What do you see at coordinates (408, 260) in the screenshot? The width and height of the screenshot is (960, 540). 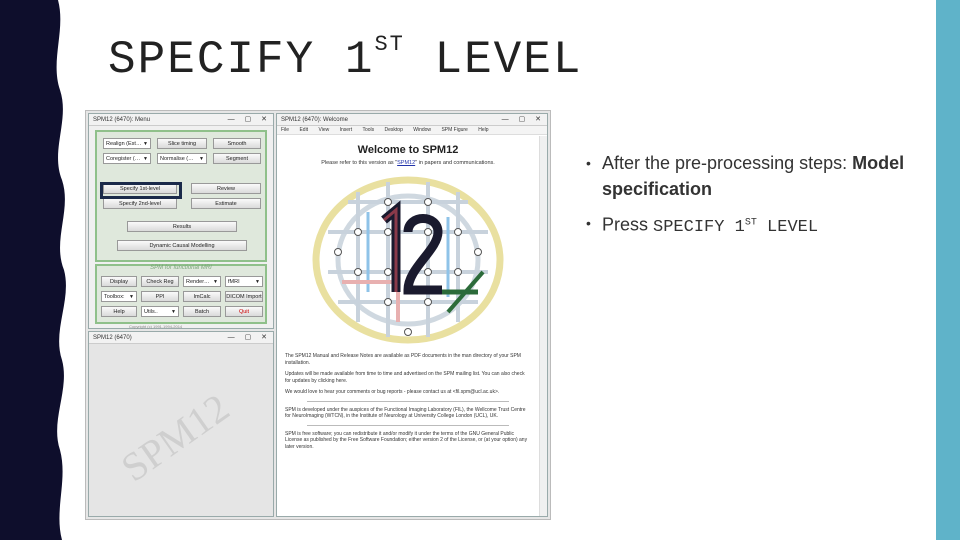 I see `spm12-brain-logo-icon` at bounding box center [408, 260].